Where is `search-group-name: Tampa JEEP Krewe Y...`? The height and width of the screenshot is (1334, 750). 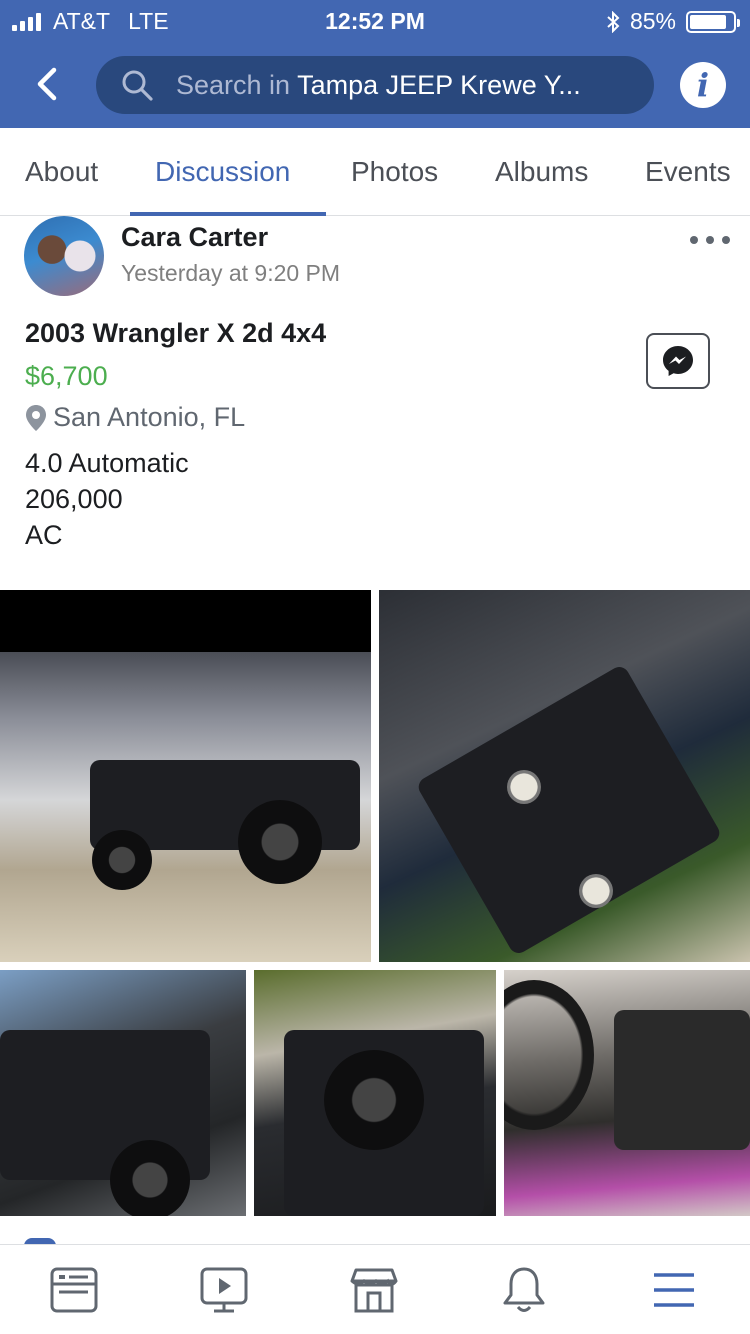
search-group-name: Tampa JEEP Krewe Y... is located at coordinates (439, 84).